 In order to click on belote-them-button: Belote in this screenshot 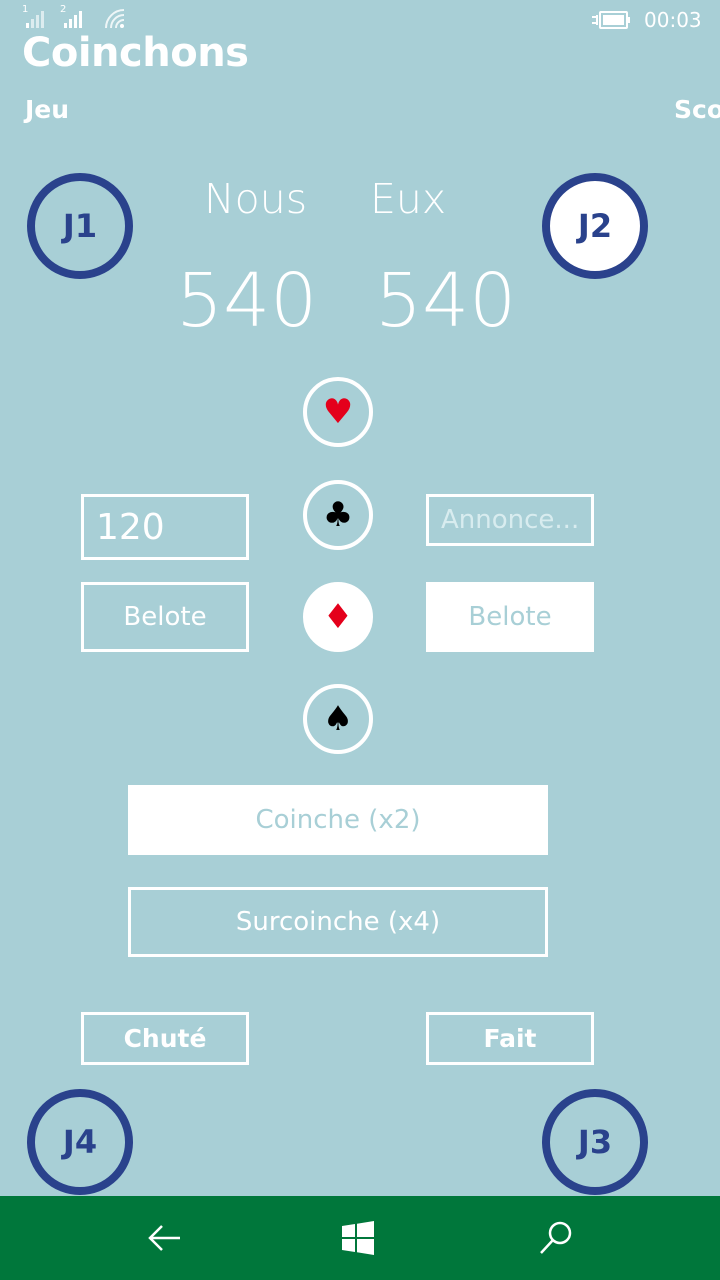, I will do `click(510, 617)`.